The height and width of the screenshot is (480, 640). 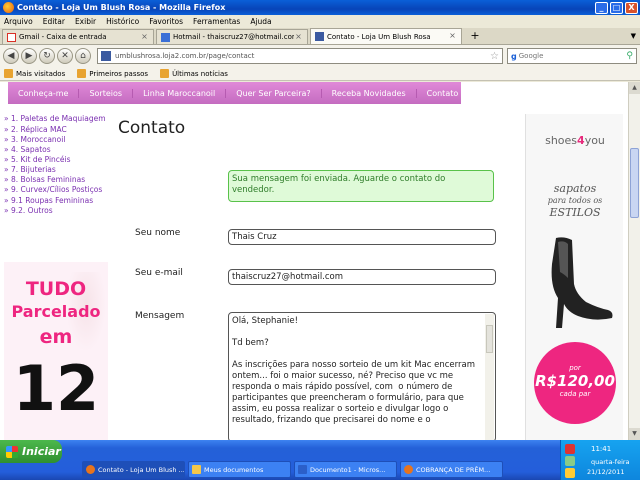 What do you see at coordinates (59, 130) in the screenshot?
I see `category-link: » 2. Réplica MAC` at bounding box center [59, 130].